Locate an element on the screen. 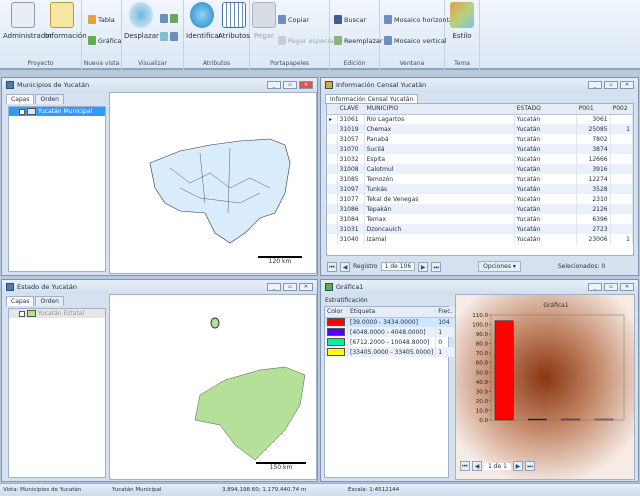  title-bar: Información Censal Yucatán _ ▫ ✕ is located at coordinates (479, 85).